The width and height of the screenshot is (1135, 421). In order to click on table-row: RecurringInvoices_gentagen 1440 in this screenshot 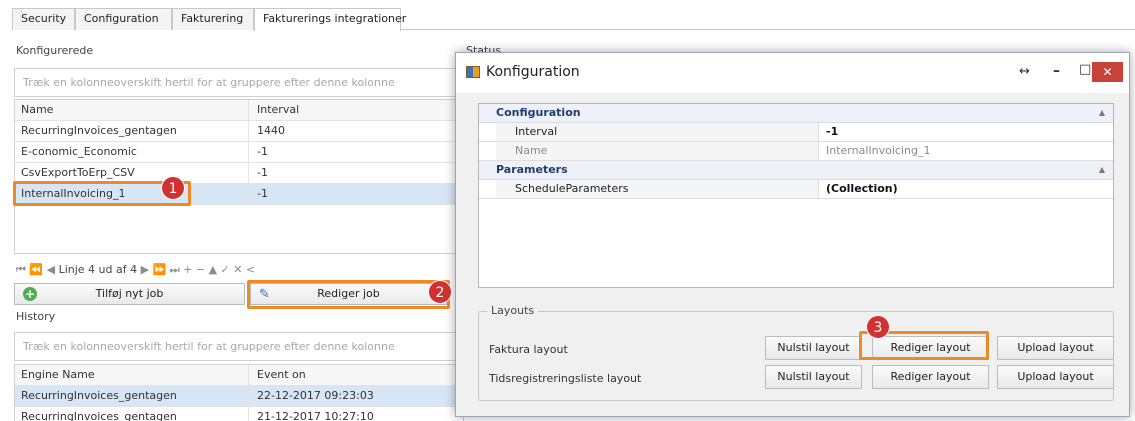, I will do `click(239, 131)`.